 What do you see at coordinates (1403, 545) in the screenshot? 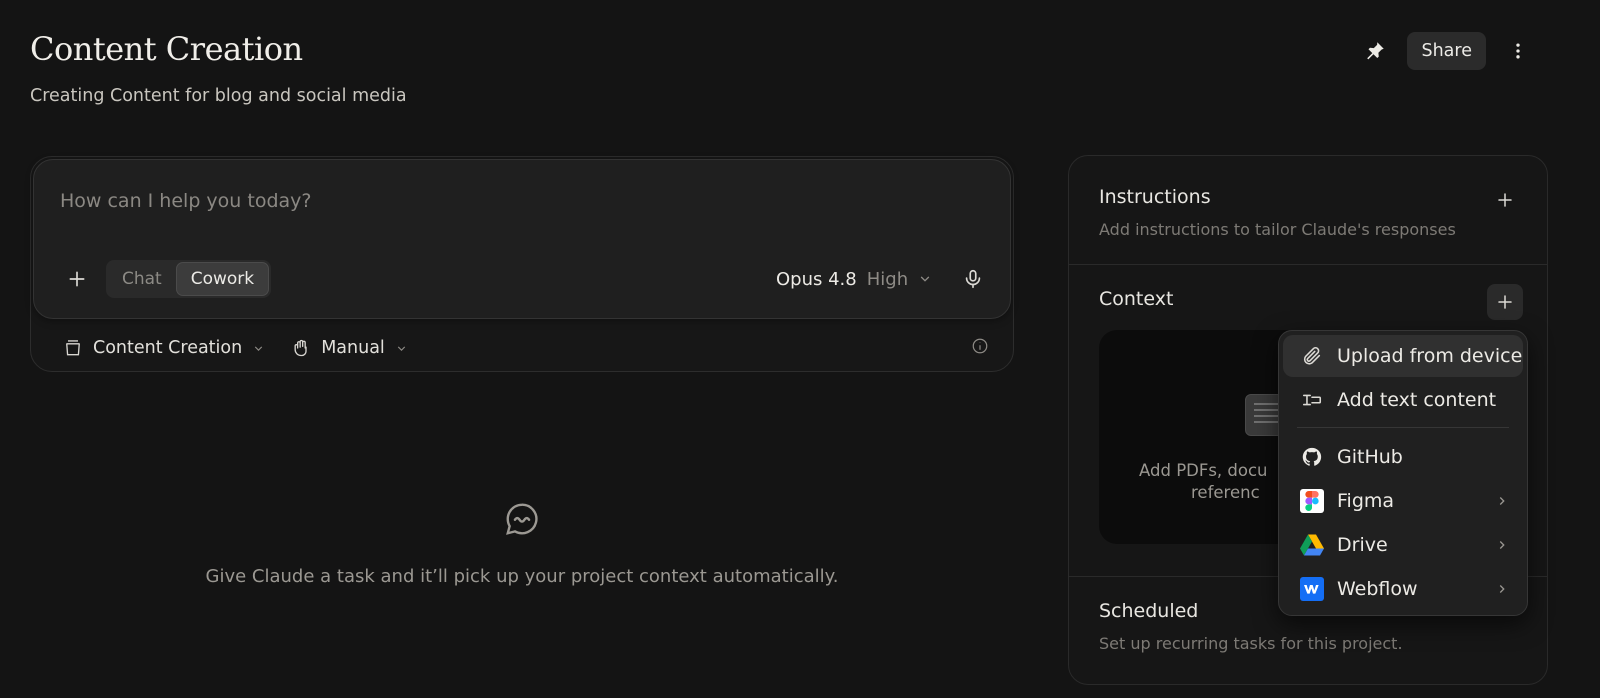
I see `menu-item-drive: Drive` at bounding box center [1403, 545].